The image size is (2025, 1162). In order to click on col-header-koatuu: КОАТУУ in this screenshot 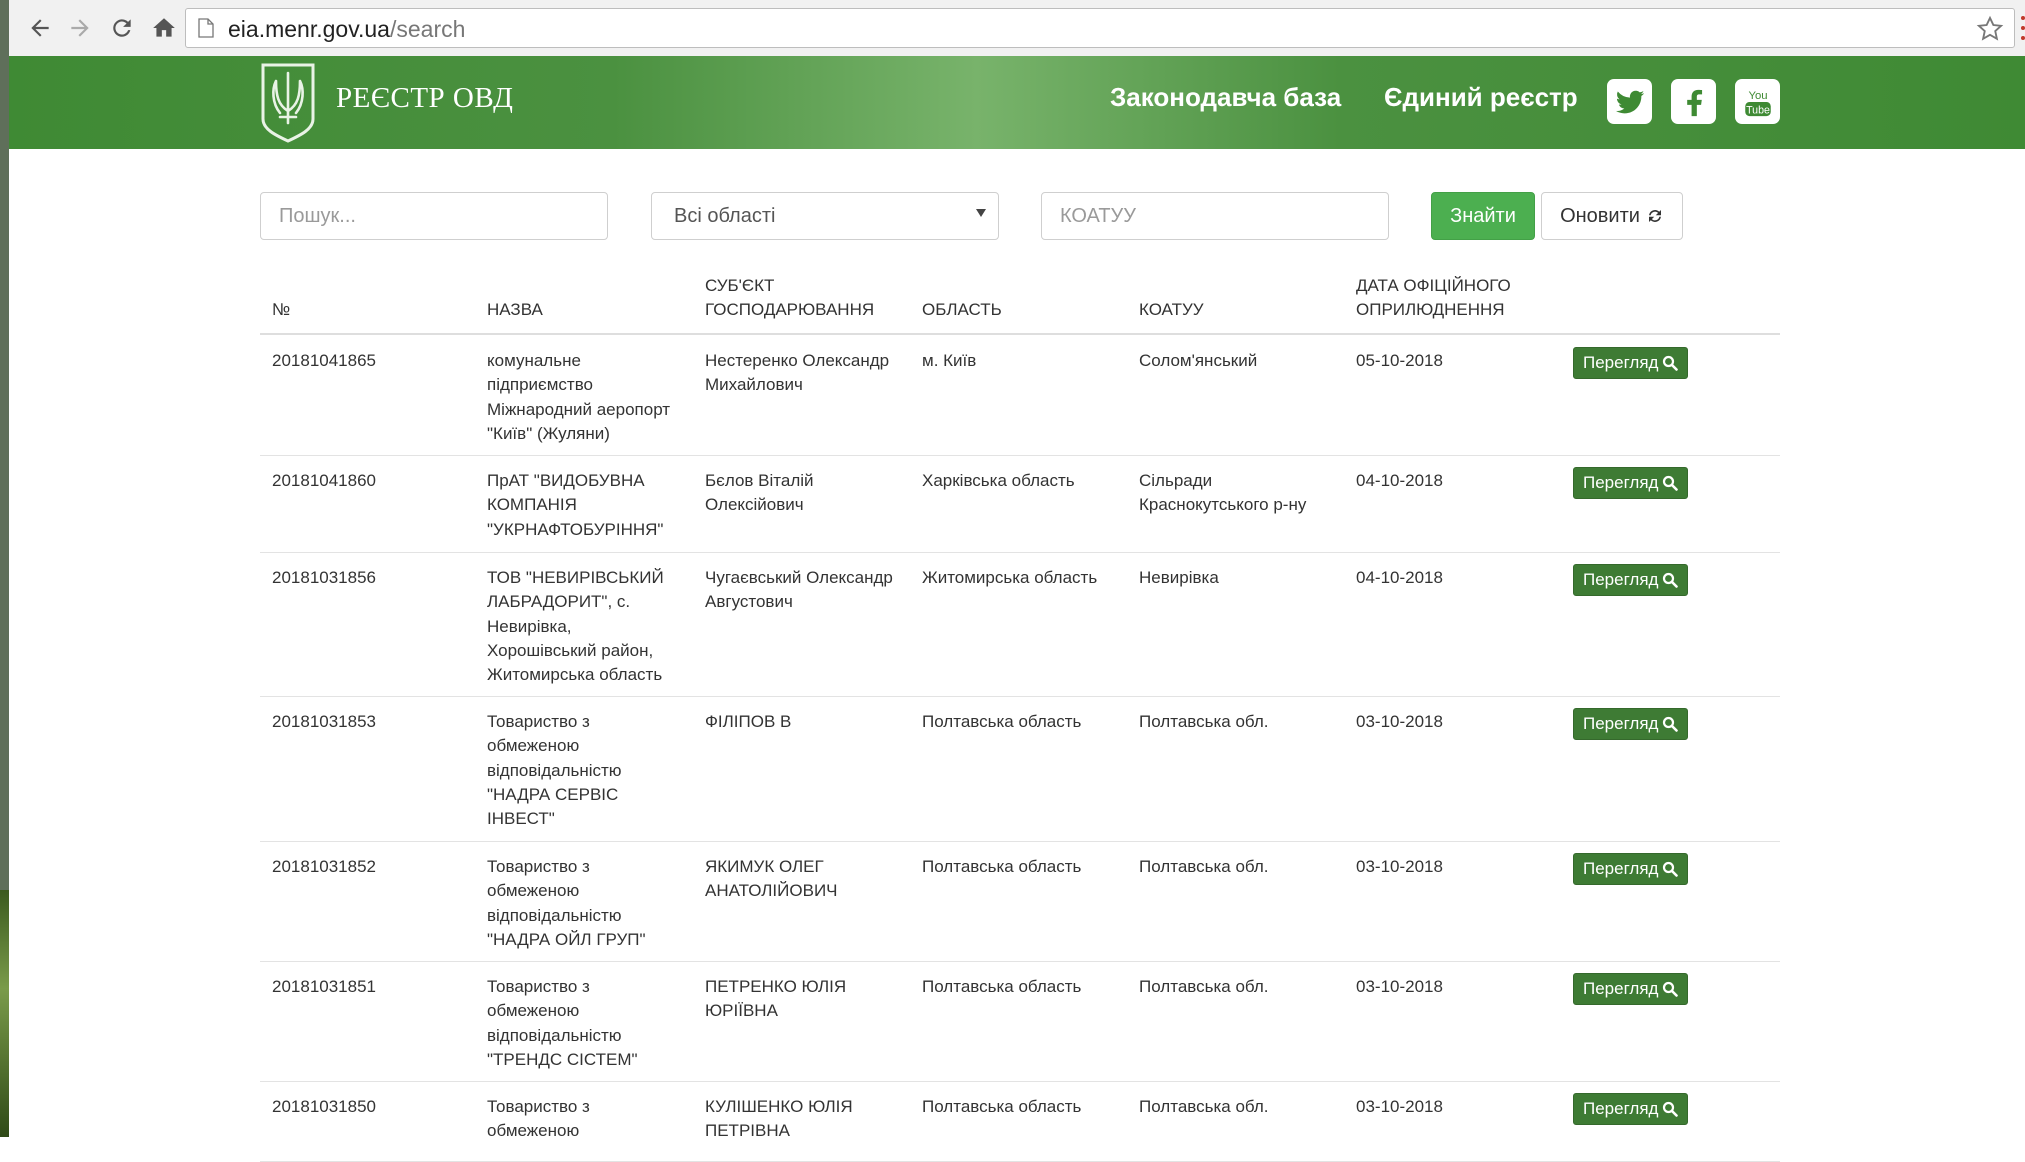, I will do `click(1171, 309)`.